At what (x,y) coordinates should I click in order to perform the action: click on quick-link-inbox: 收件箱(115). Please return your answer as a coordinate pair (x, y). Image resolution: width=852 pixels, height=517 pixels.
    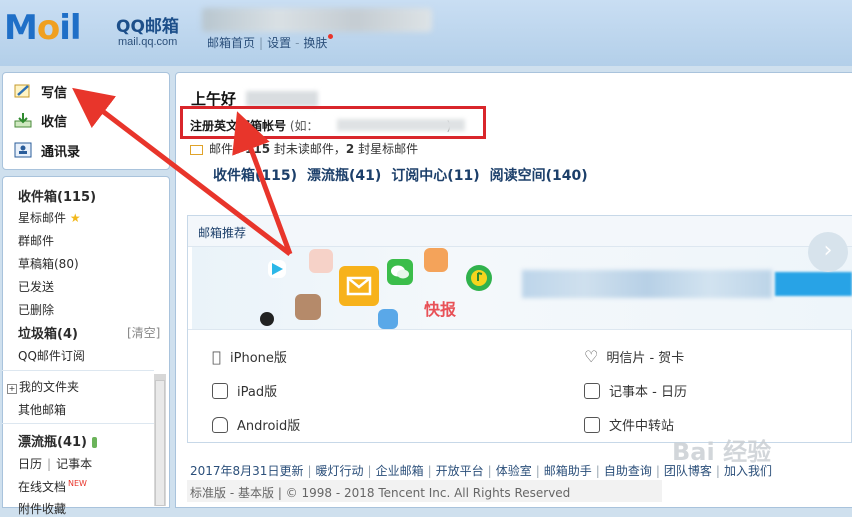
    Looking at the image, I should click on (255, 176).